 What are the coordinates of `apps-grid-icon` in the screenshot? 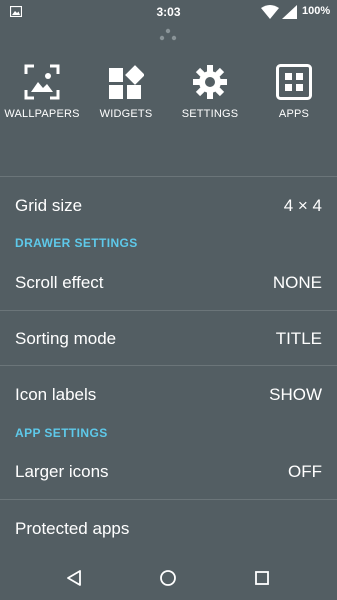 It's located at (294, 82).